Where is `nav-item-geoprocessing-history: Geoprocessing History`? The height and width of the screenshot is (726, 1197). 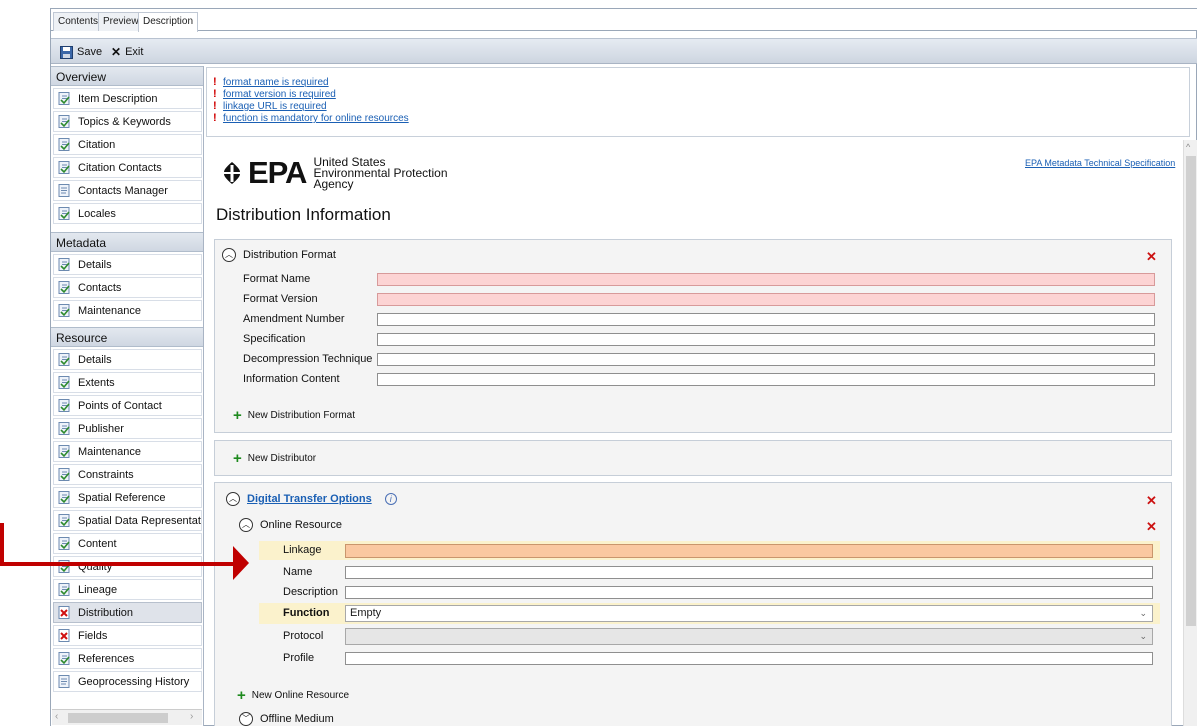
nav-item-geoprocessing-history: Geoprocessing History is located at coordinates (127, 681).